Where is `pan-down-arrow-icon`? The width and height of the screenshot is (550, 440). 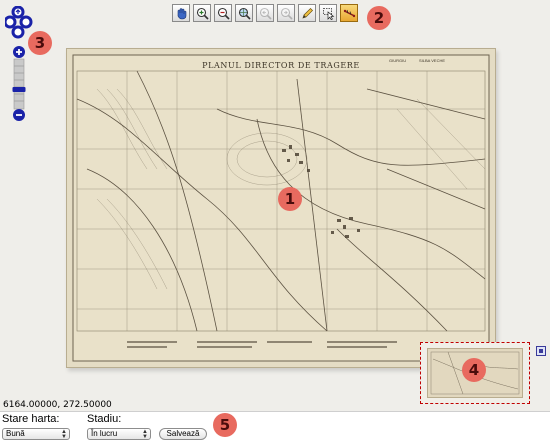
pan-down-arrow-icon is located at coordinates (18, 32).